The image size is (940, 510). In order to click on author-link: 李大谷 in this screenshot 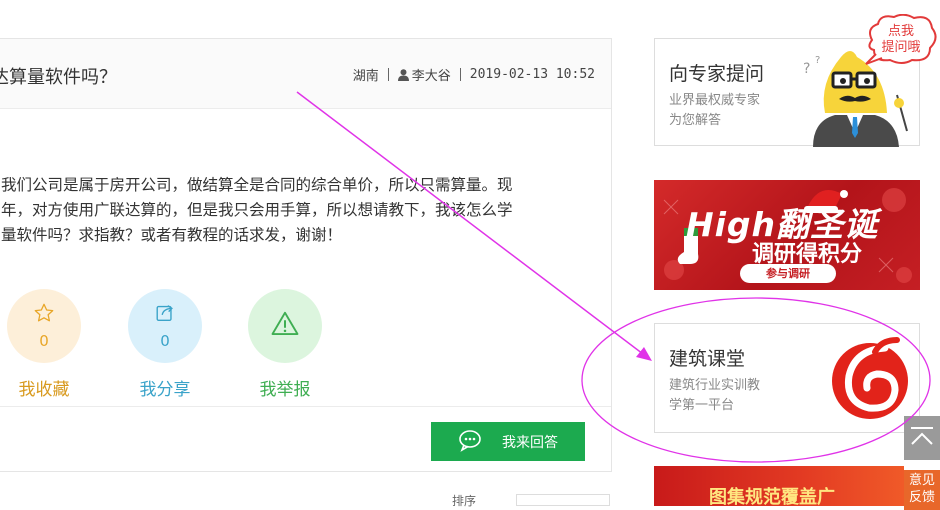, I will do `click(431, 74)`.